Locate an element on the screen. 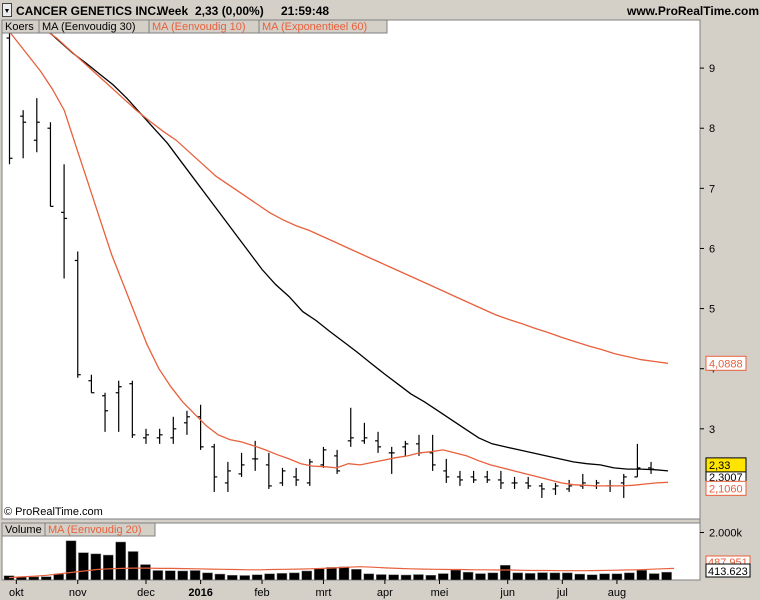 Image resolution: width=760 pixels, height=600 pixels. volume-tab-label: Volume is located at coordinates (23, 530).